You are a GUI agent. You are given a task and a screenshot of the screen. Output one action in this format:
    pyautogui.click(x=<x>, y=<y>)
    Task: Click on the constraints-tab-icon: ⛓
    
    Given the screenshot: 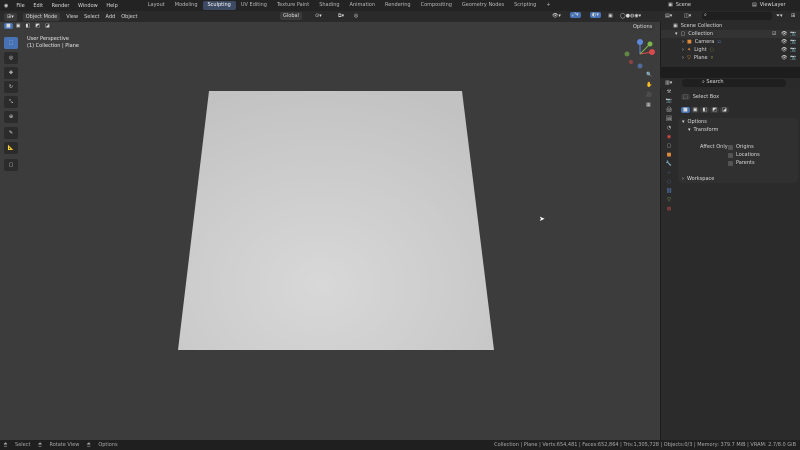 What is the action you would take?
    pyautogui.click(x=669, y=191)
    